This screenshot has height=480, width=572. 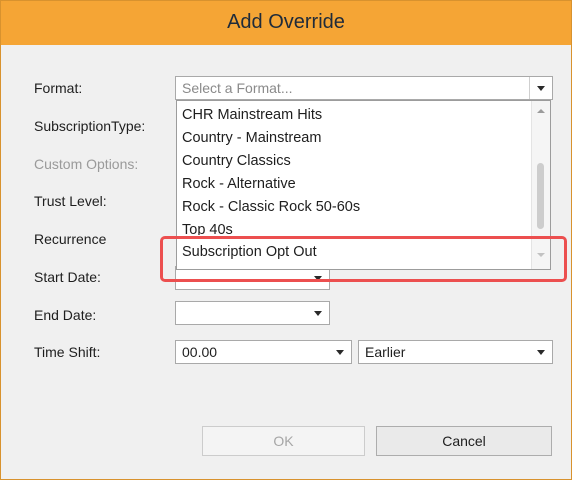 What do you see at coordinates (252, 115) in the screenshot?
I see `format-option-chr-mainstream-hits: CHR Mainstream Hits` at bounding box center [252, 115].